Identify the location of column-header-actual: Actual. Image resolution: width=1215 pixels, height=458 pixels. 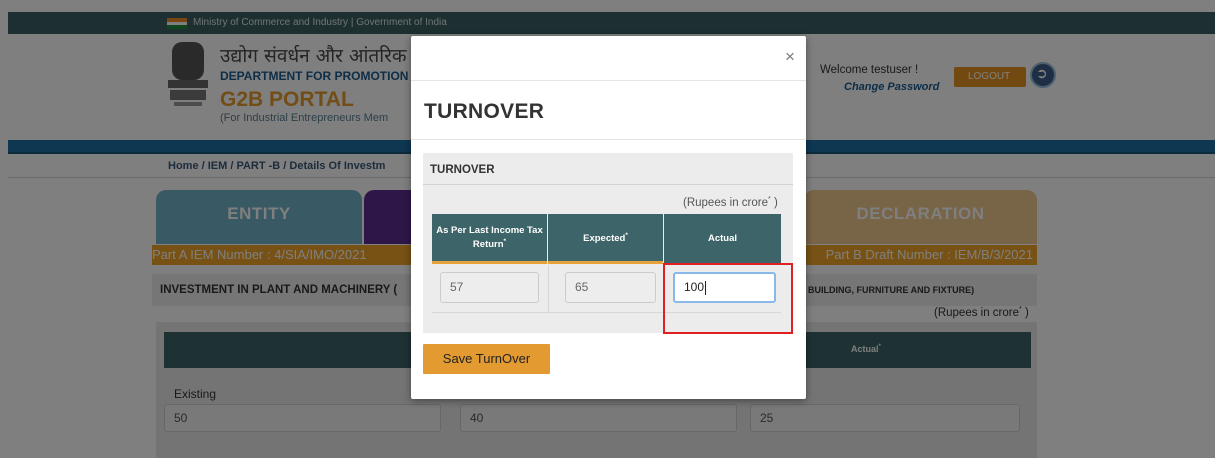
(722, 239).